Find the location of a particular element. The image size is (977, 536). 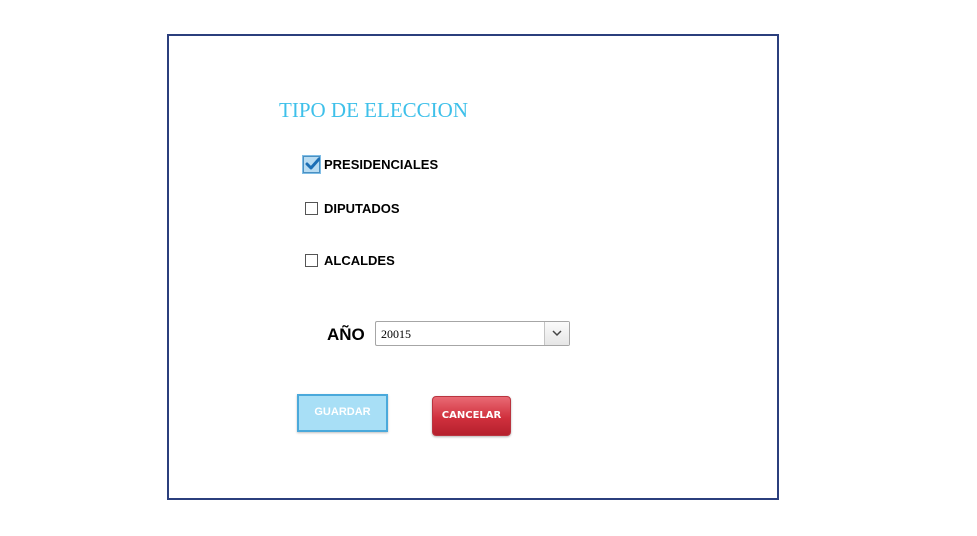

option-alcaldes: ALCALDES is located at coordinates (349, 260).